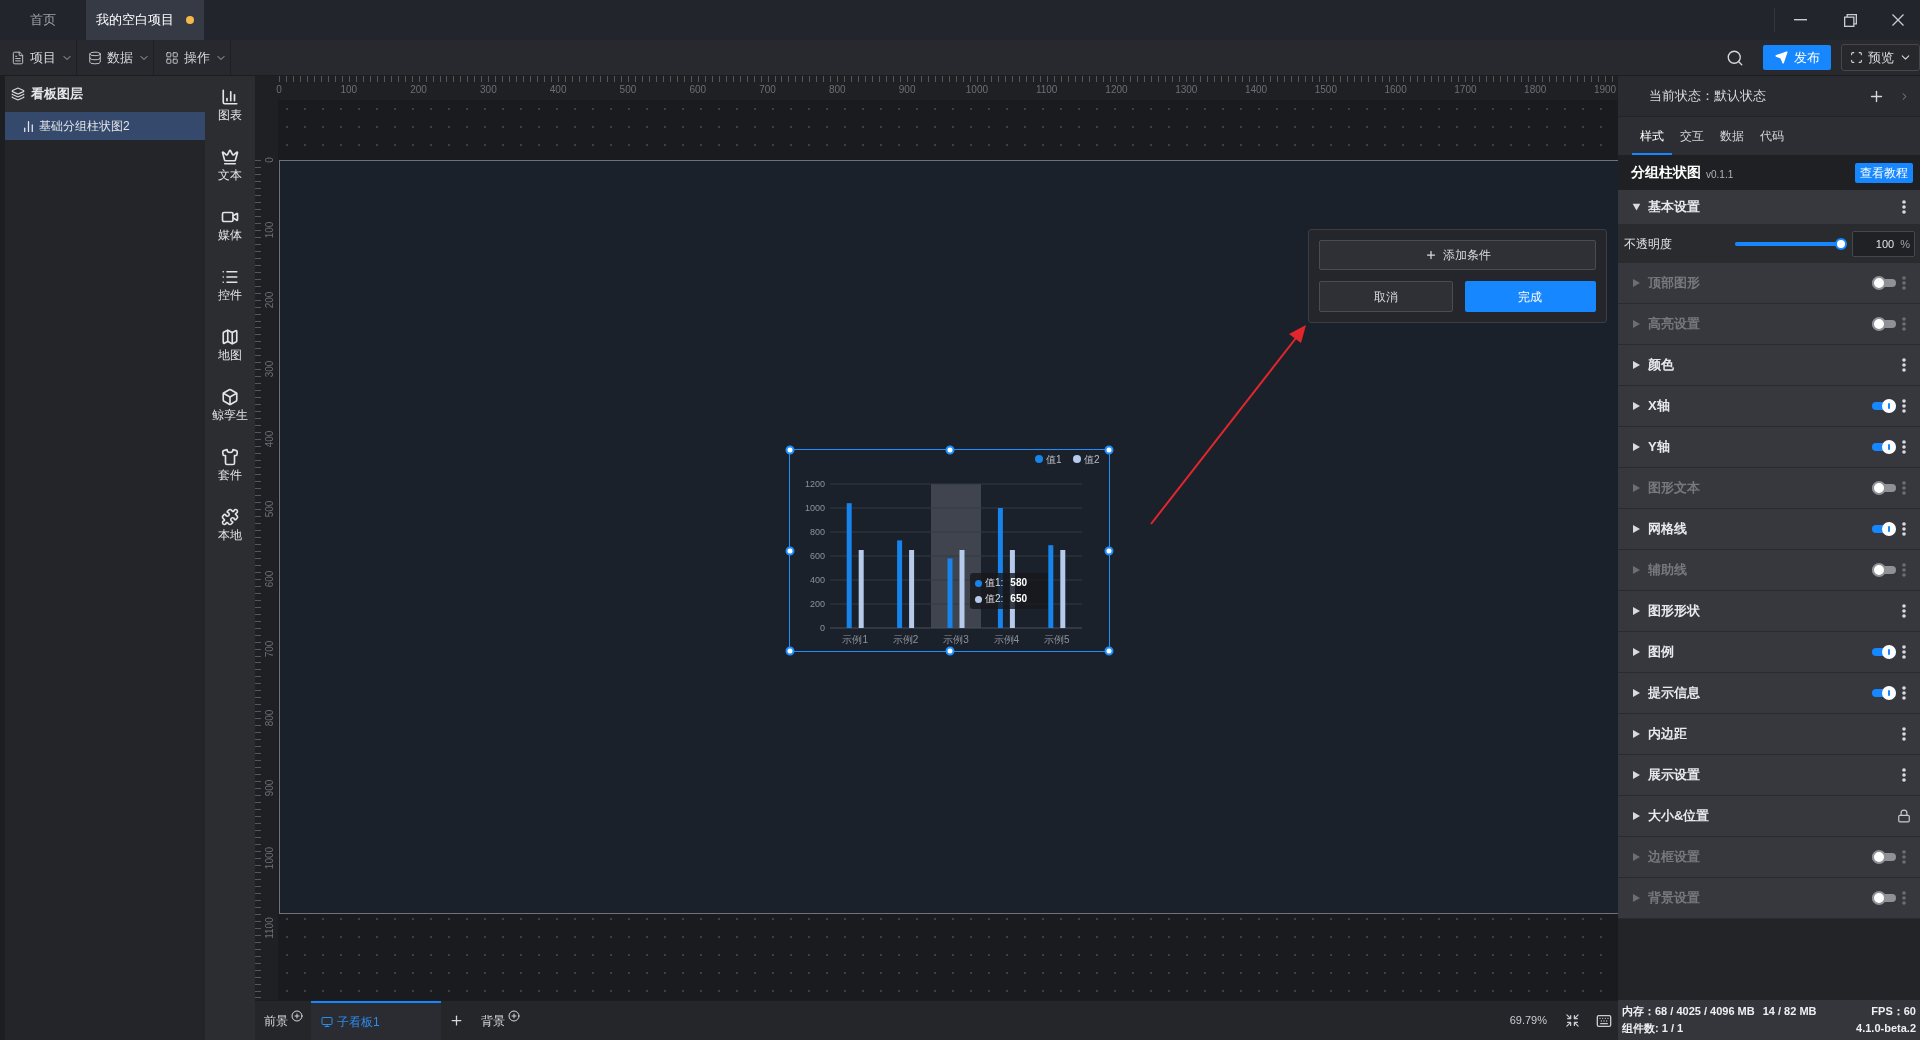 This screenshot has width=1920, height=1040. I want to click on component-category-button: 本地, so click(230, 536).